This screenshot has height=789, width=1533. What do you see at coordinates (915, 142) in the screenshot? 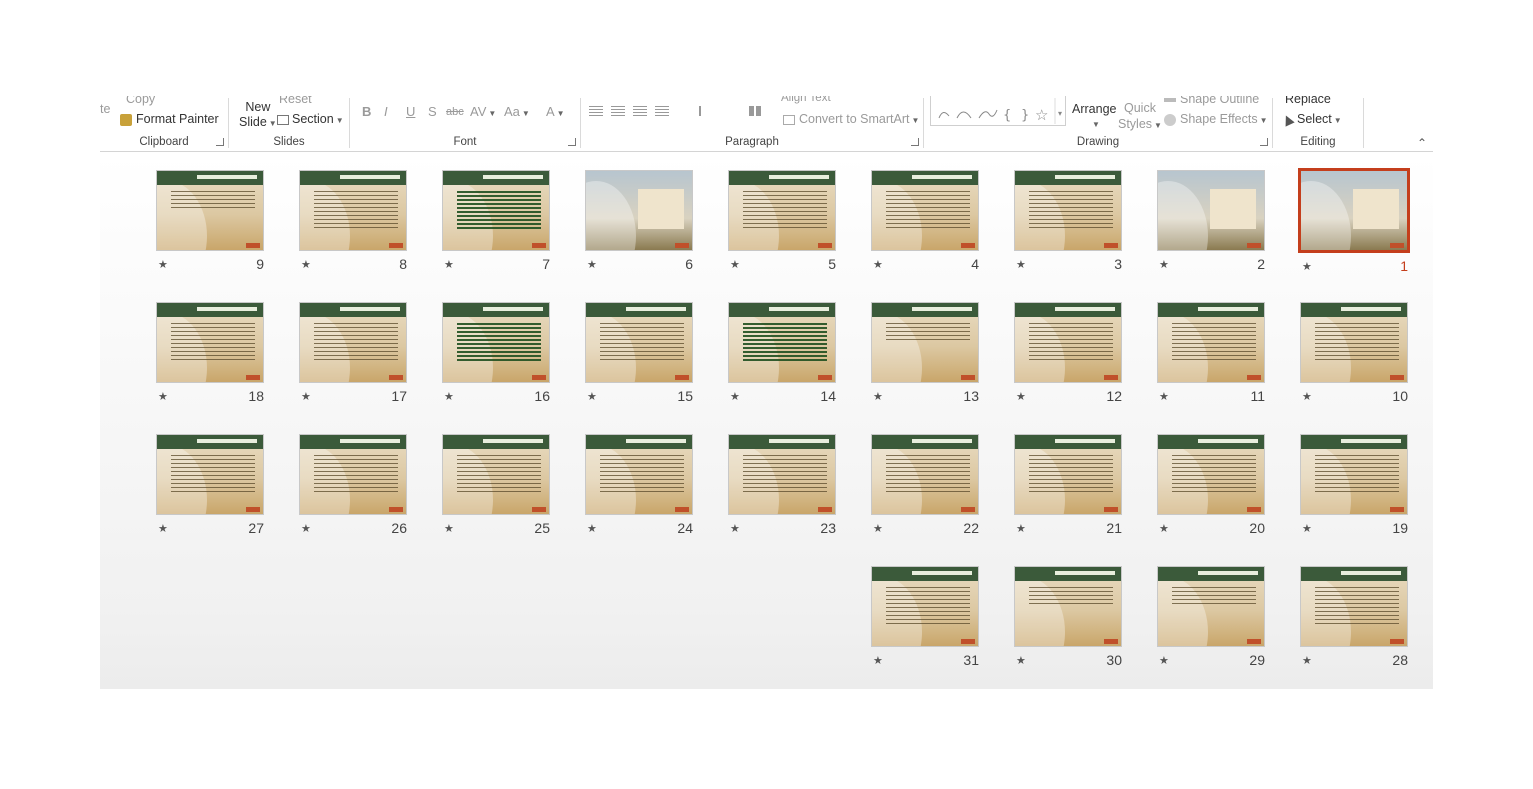
I see `paragraph-launcher-icon` at bounding box center [915, 142].